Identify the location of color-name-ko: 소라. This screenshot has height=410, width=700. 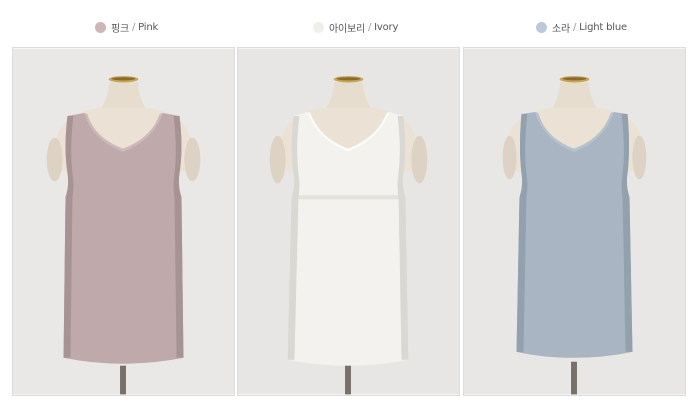
(561, 29).